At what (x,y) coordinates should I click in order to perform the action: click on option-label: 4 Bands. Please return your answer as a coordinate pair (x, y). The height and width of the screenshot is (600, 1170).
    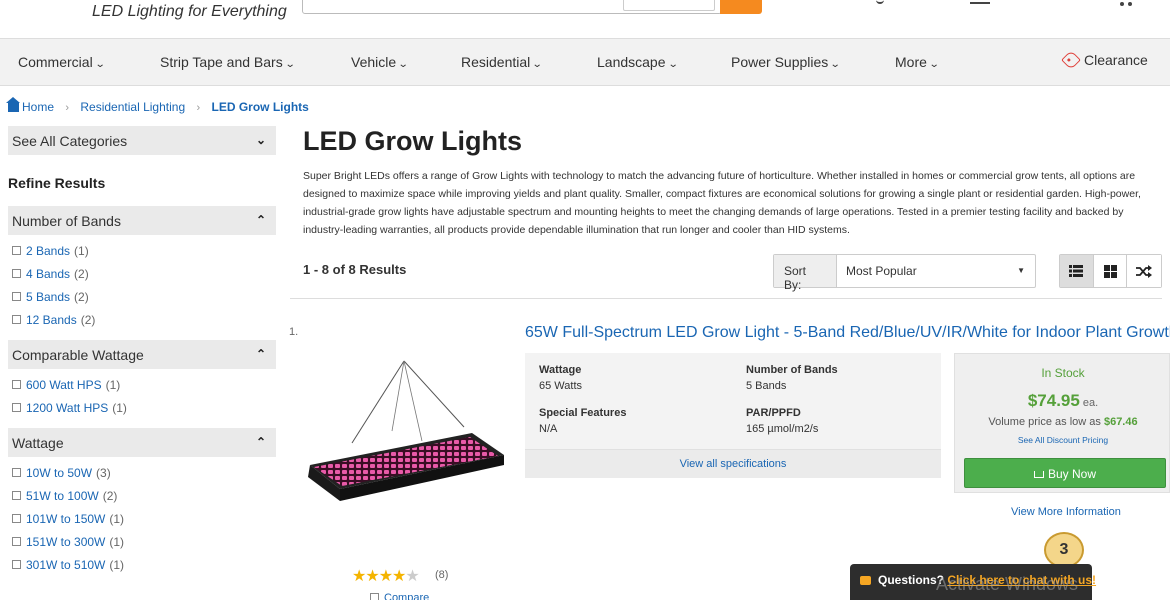
    Looking at the image, I should click on (48, 273).